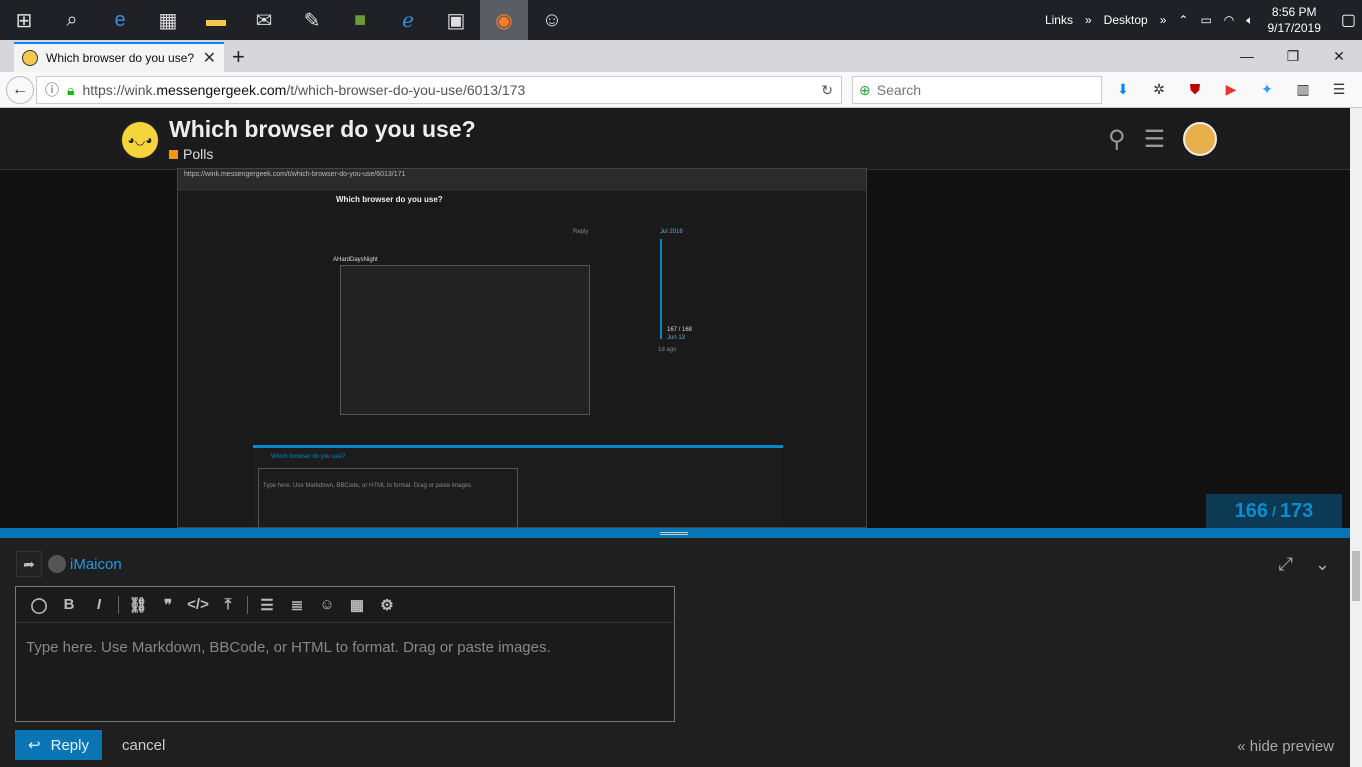  Describe the element at coordinates (1231, 89) in the screenshot. I see `youtube-icon: ▶` at that location.